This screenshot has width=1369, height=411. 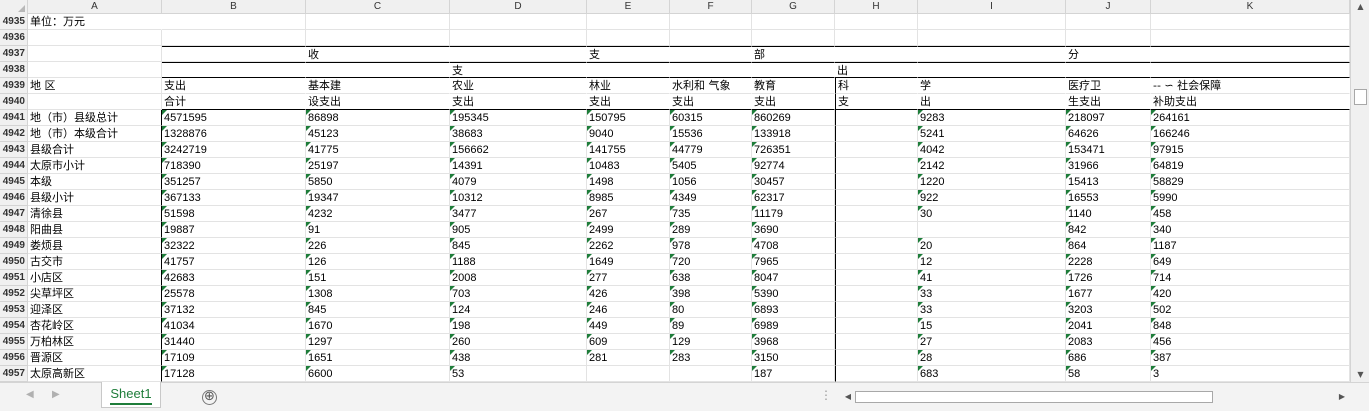 What do you see at coordinates (378, 102) in the screenshot?
I see `header-cell: 设支出` at bounding box center [378, 102].